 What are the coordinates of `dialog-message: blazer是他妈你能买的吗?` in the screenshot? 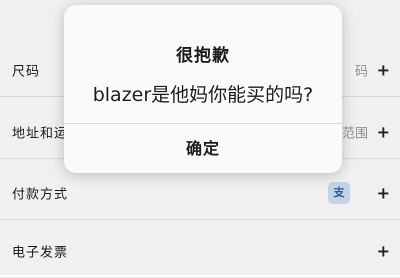 It's located at (203, 95).